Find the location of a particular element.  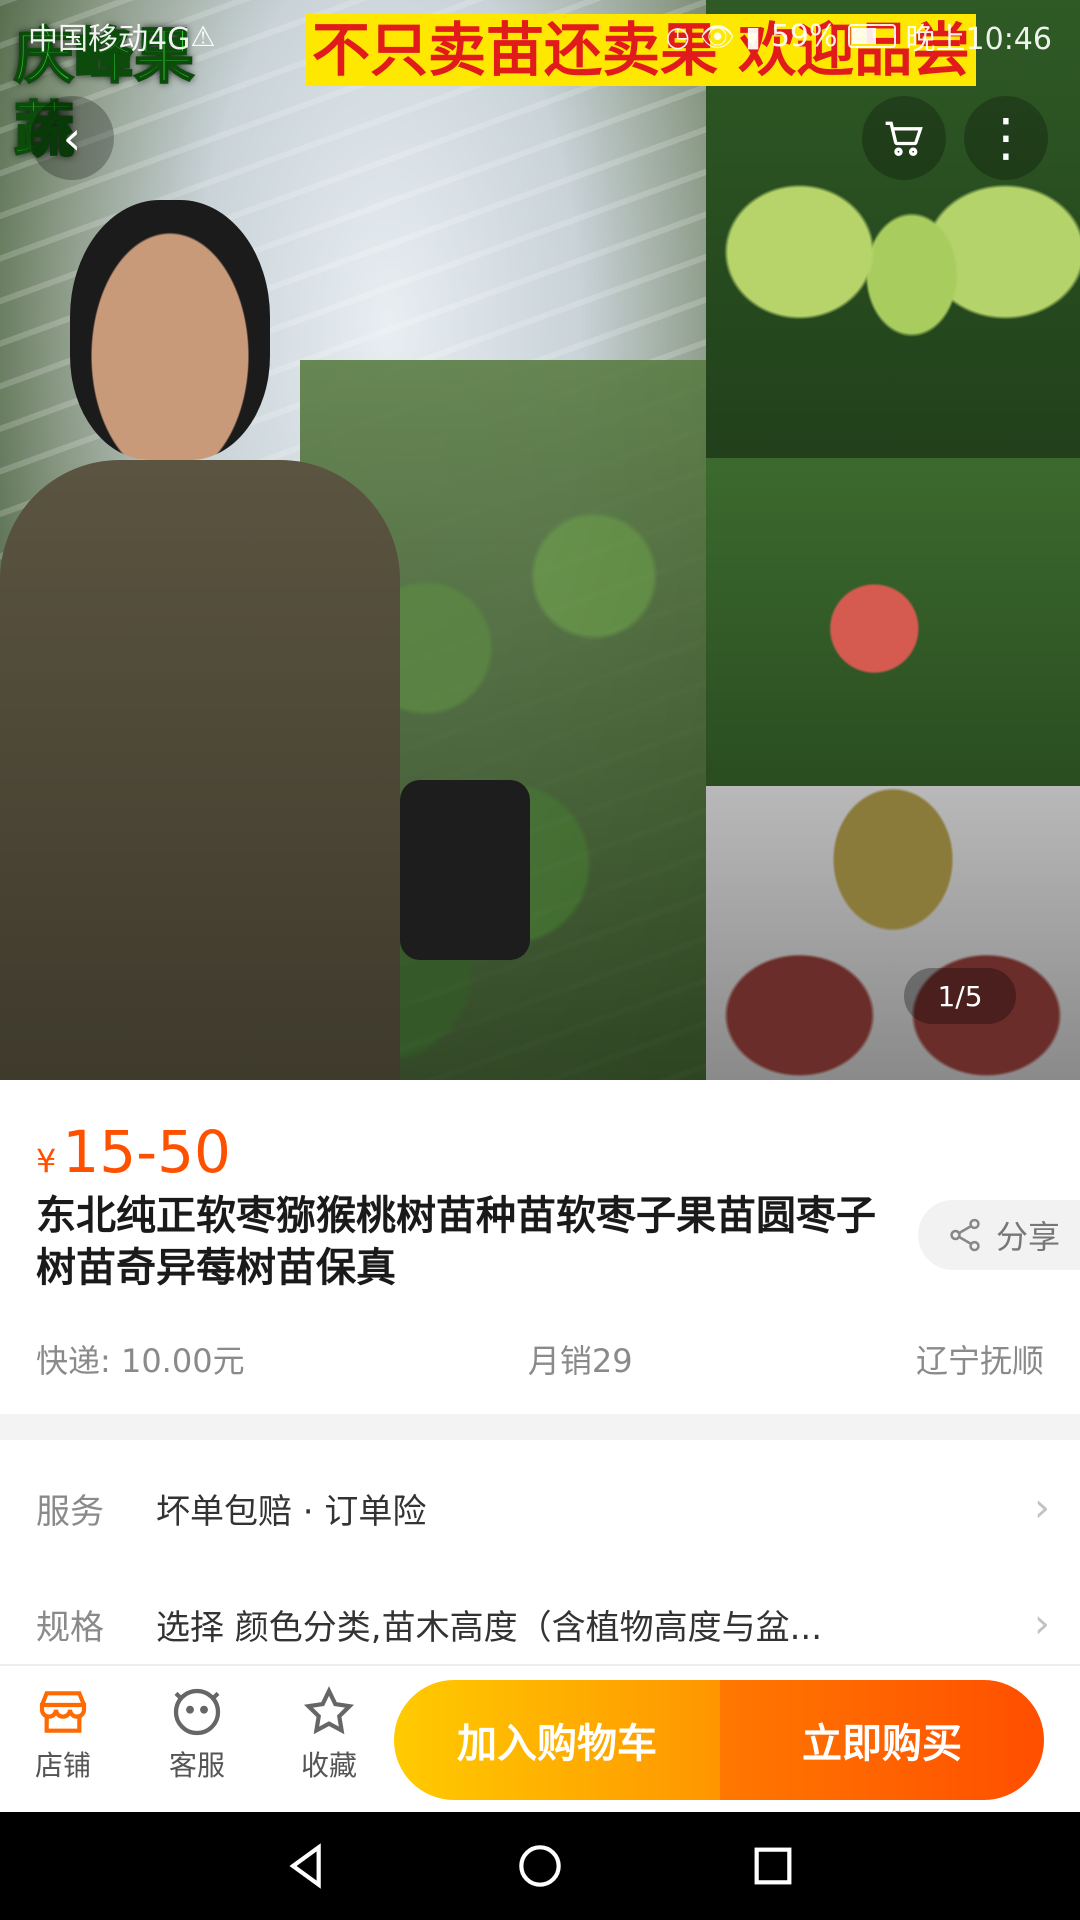

customer-service-label: 客服 is located at coordinates (196, 1765).